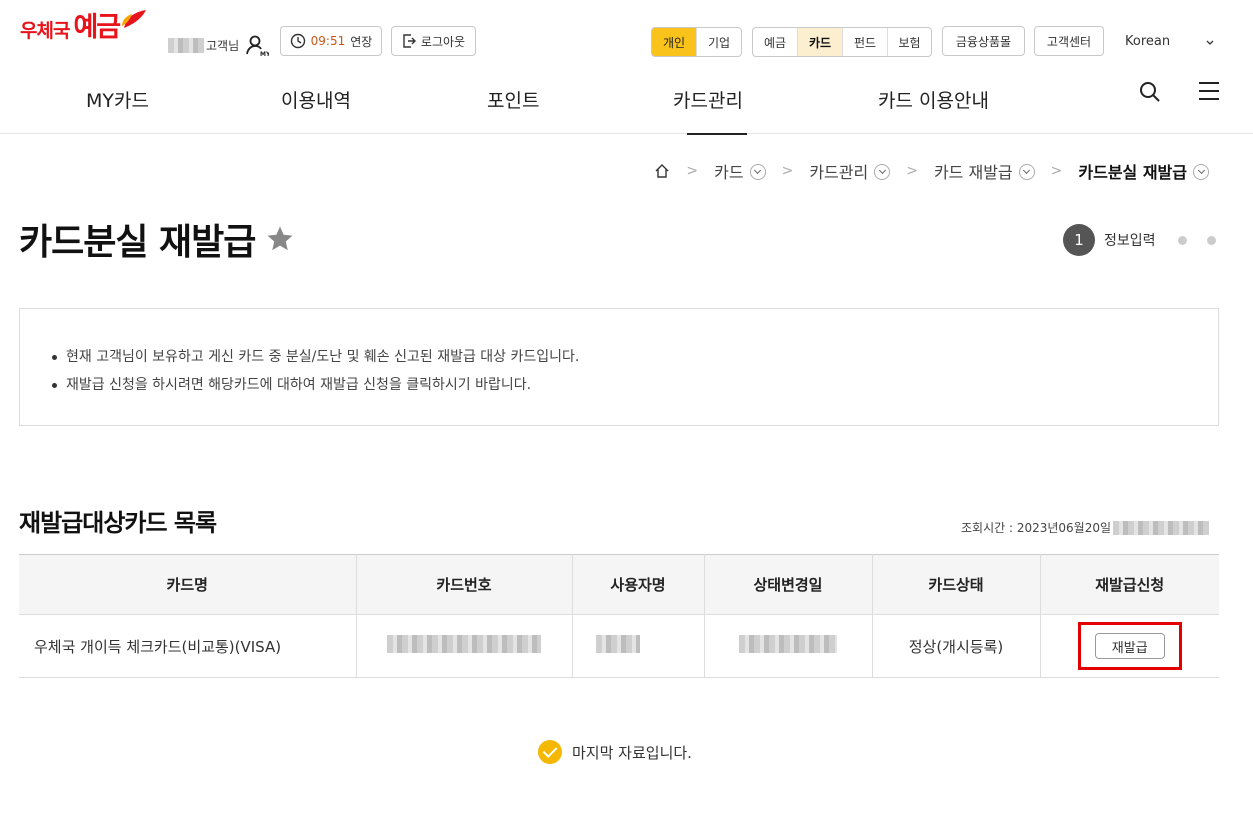 The width and height of the screenshot is (1253, 831). I want to click on header-status-change-date: 상태변경일, so click(788, 584).